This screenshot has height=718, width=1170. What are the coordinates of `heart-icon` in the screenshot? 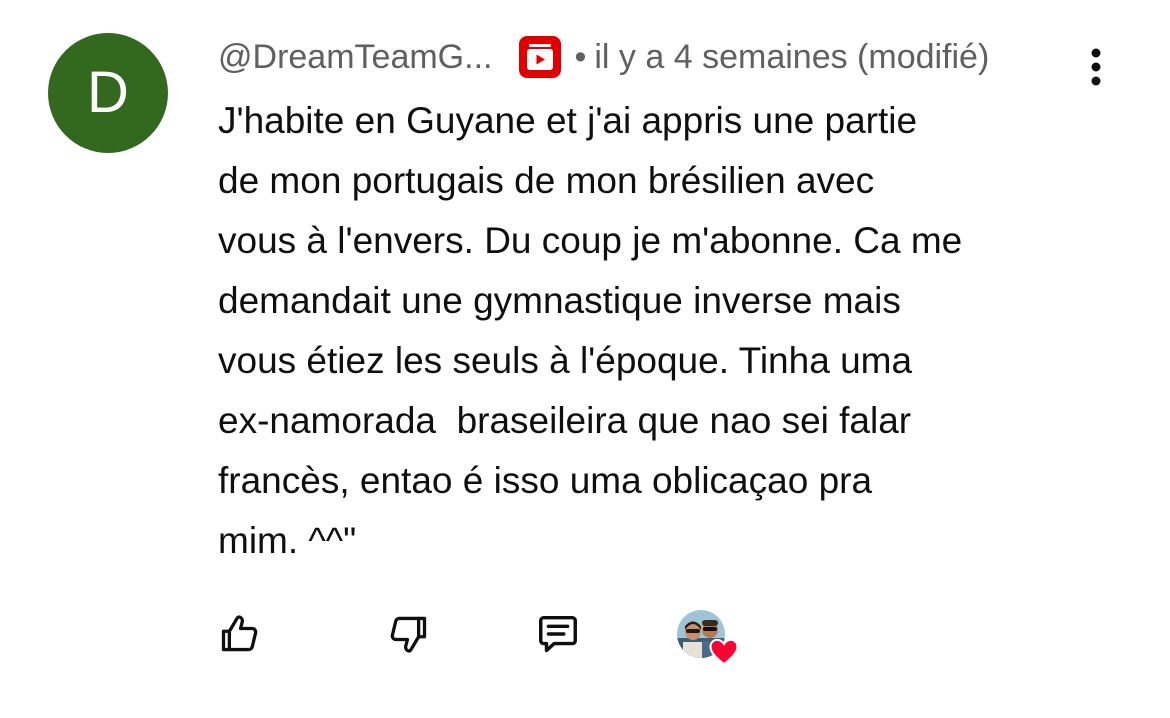 It's located at (724, 651).